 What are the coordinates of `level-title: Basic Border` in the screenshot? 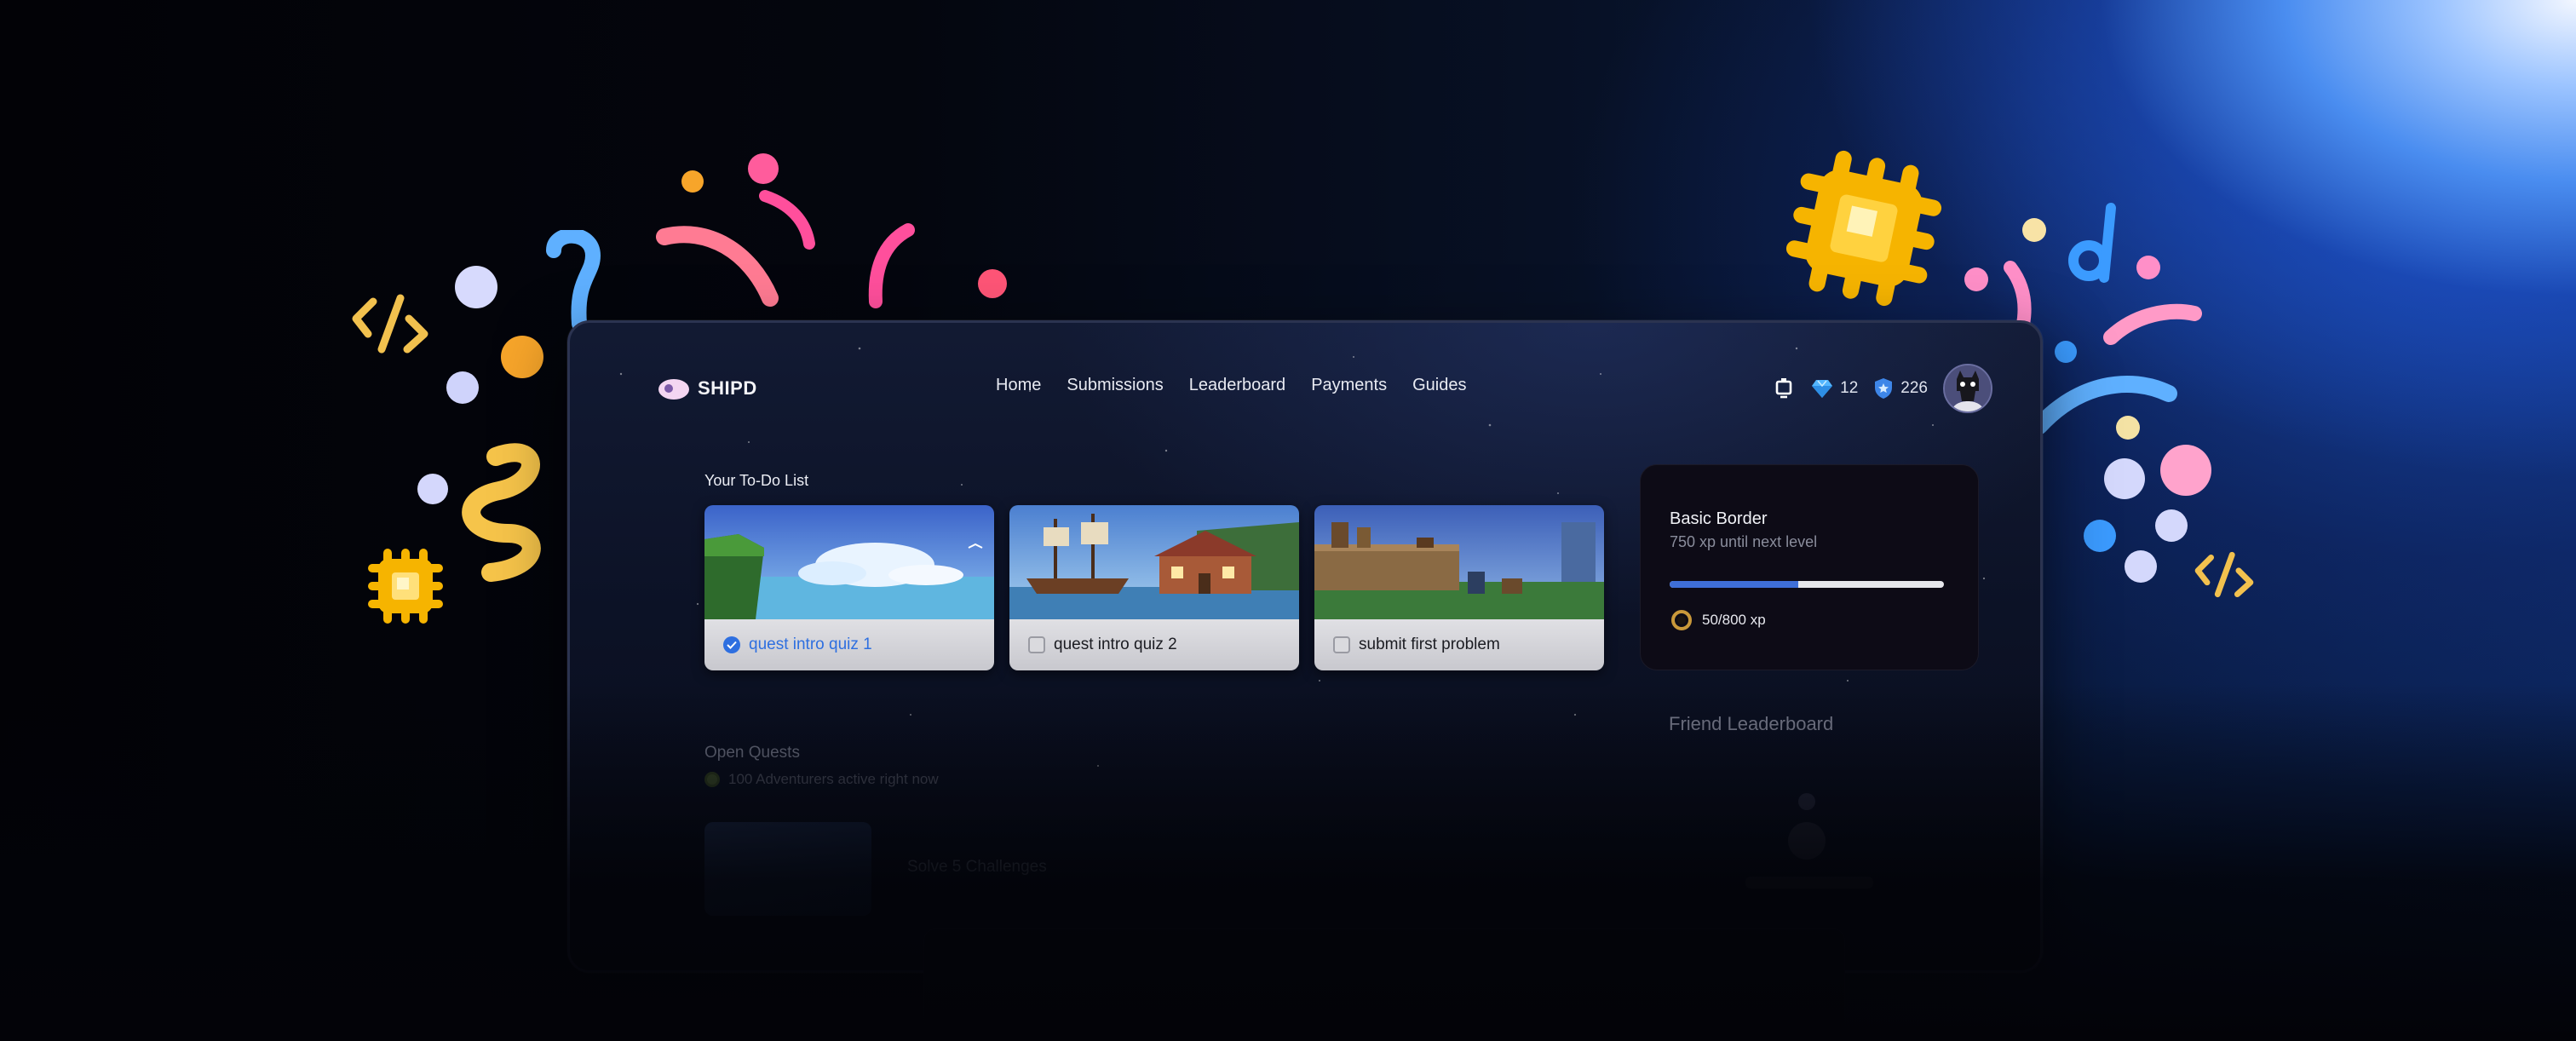 It's located at (1719, 519).